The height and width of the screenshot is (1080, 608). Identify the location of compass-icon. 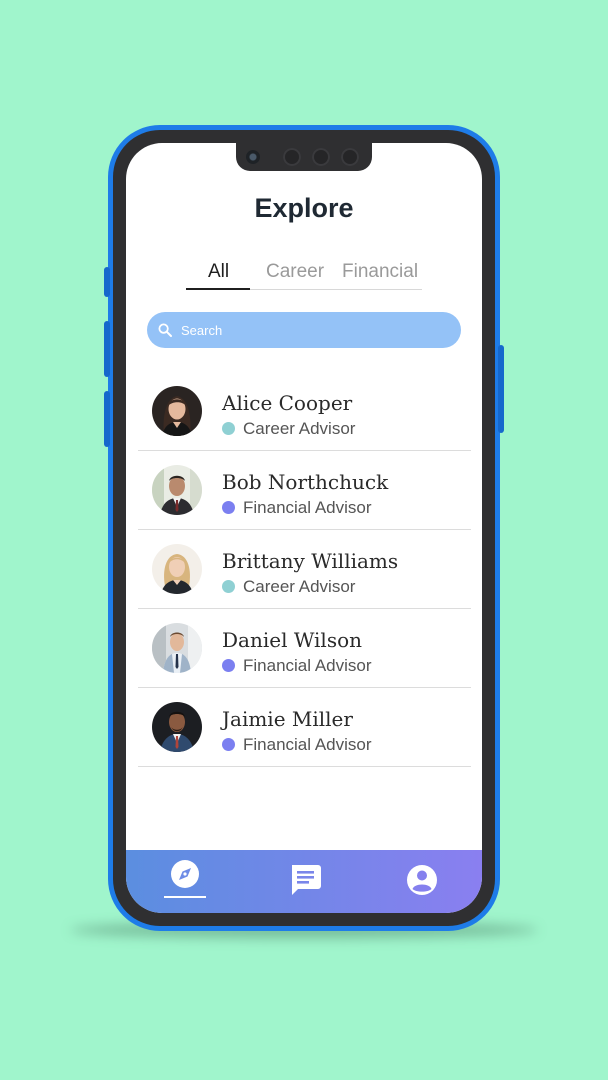
(185, 874).